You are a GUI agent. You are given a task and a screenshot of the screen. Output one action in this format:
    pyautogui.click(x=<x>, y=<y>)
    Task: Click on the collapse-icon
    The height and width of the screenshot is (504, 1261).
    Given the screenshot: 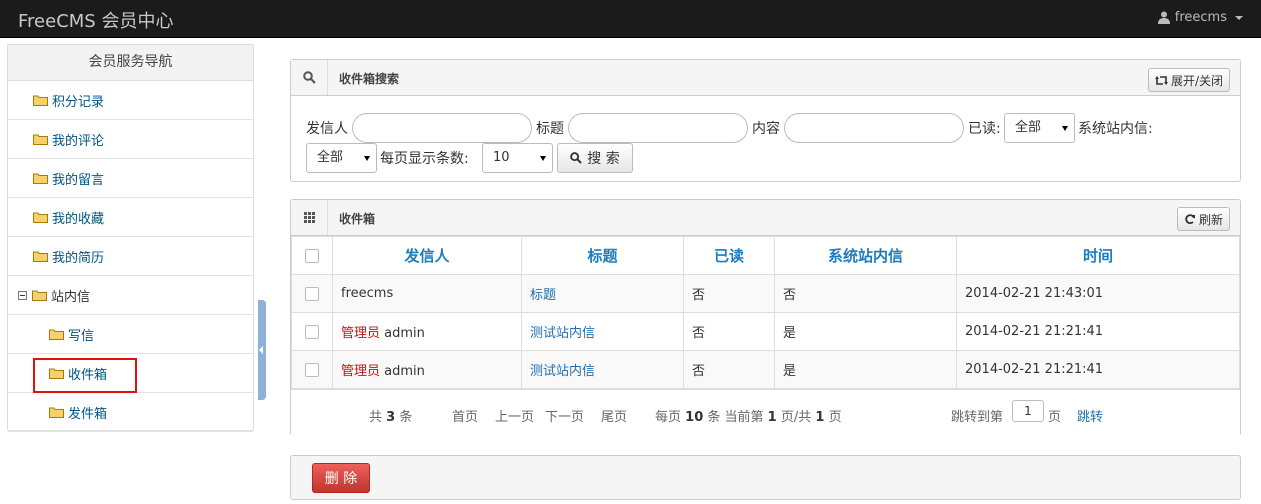 What is the action you would take?
    pyautogui.click(x=22, y=295)
    